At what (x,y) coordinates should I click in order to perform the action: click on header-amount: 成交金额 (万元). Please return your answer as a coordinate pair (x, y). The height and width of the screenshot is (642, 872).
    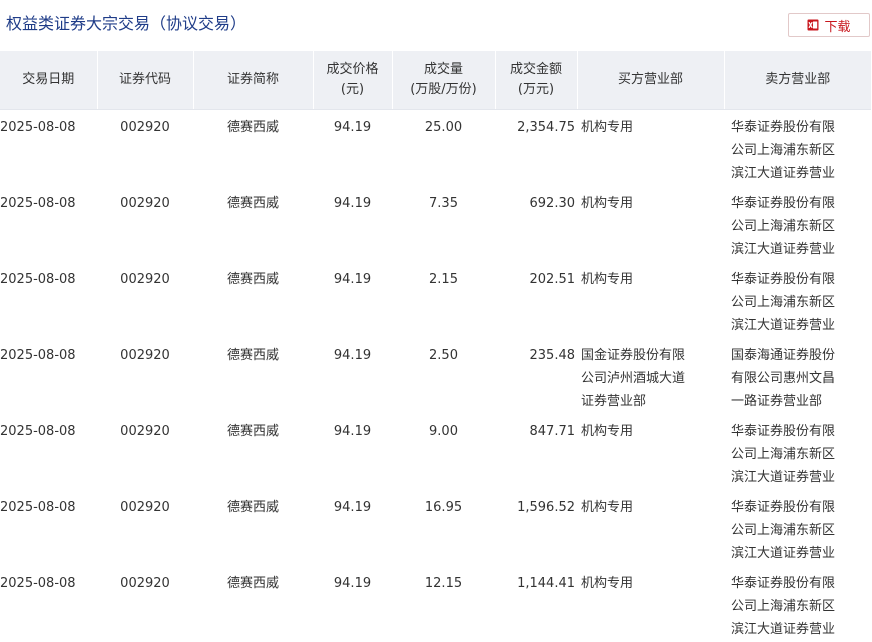
    Looking at the image, I should click on (535, 80).